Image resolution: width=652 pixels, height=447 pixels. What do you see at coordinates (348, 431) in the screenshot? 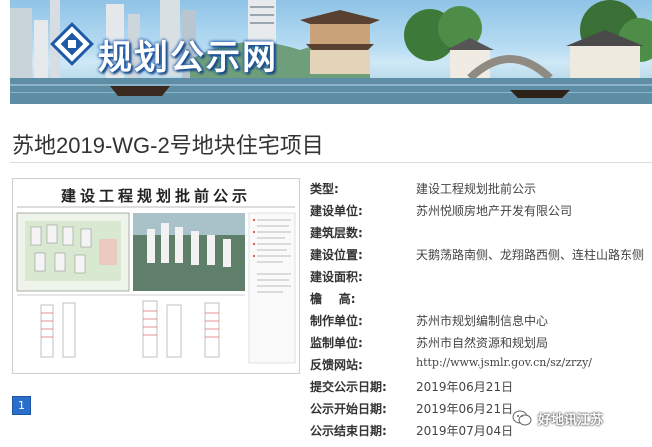
I see `info-label: 公示结束日期:` at bounding box center [348, 431].